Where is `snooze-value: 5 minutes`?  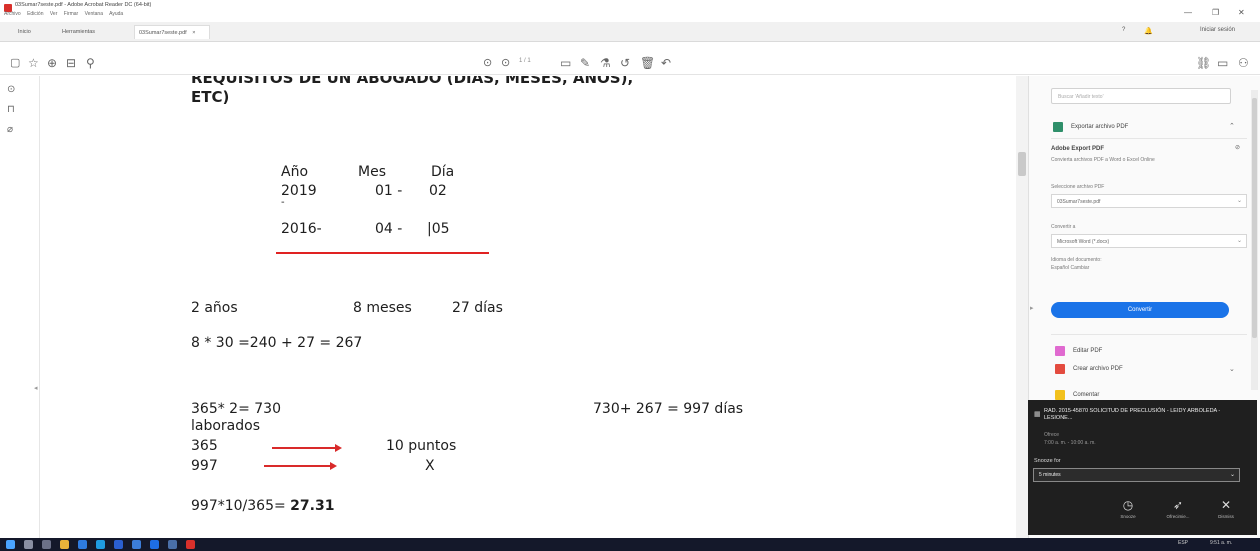
snooze-value: 5 minutes is located at coordinates (1050, 475).